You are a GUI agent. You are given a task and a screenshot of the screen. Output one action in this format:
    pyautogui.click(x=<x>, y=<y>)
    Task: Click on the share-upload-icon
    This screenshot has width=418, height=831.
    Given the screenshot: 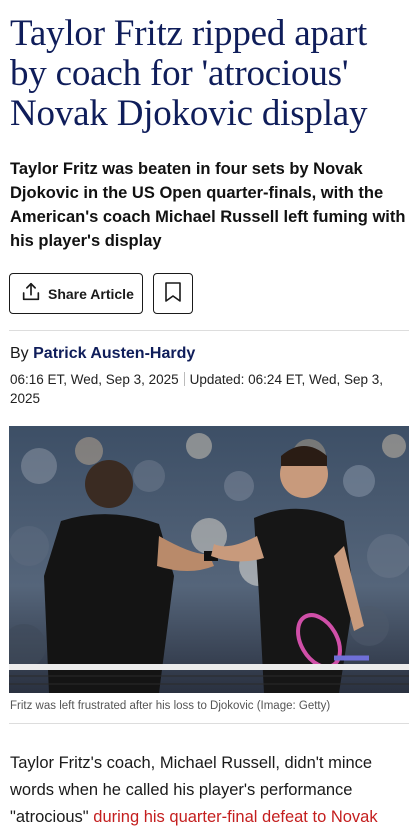 What is the action you would take?
    pyautogui.click(x=31, y=293)
    